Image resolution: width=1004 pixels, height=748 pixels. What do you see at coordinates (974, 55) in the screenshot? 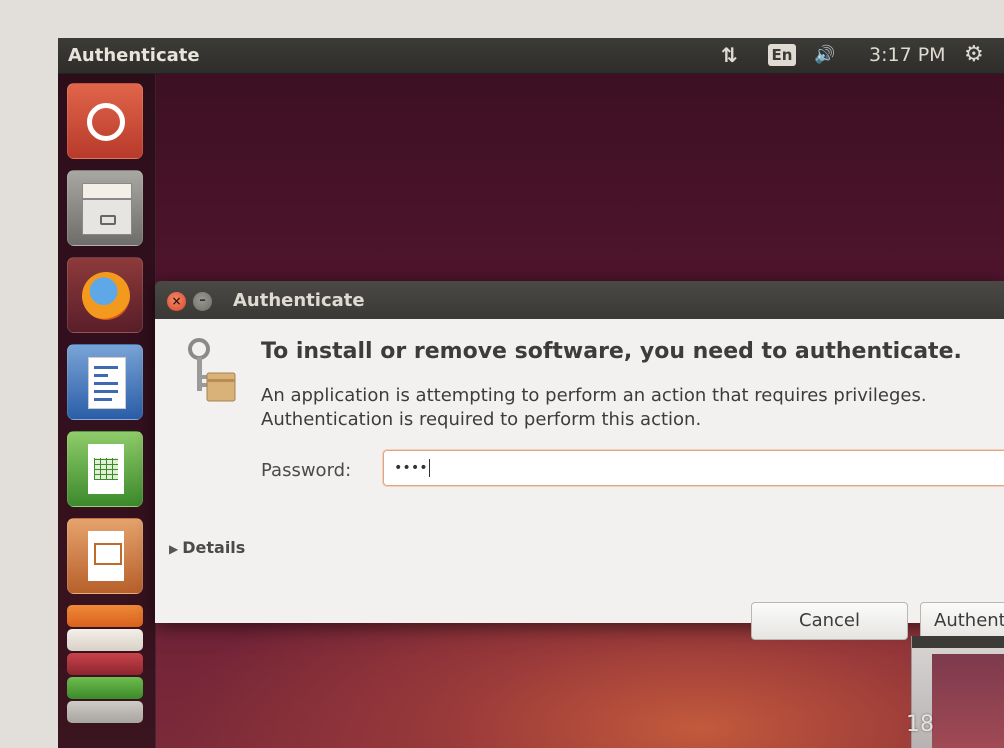
I see `gear-icon: ⚙` at bounding box center [974, 55].